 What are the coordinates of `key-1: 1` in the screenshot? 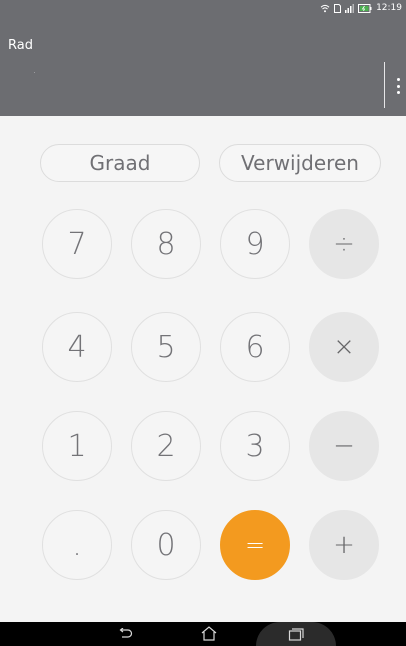 It's located at (77, 446).